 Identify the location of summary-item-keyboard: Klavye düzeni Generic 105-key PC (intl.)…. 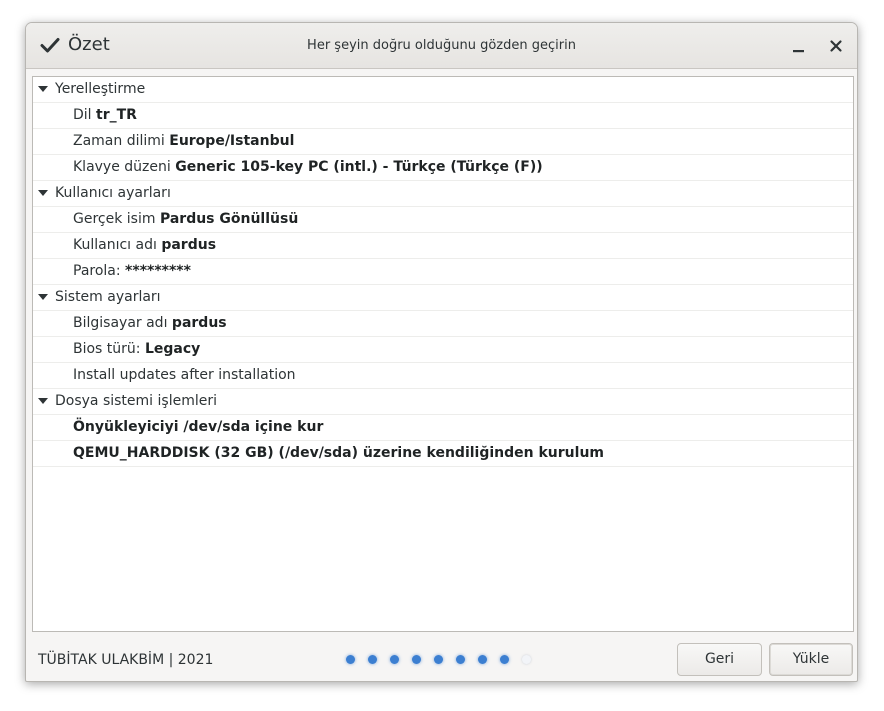
(443, 168).